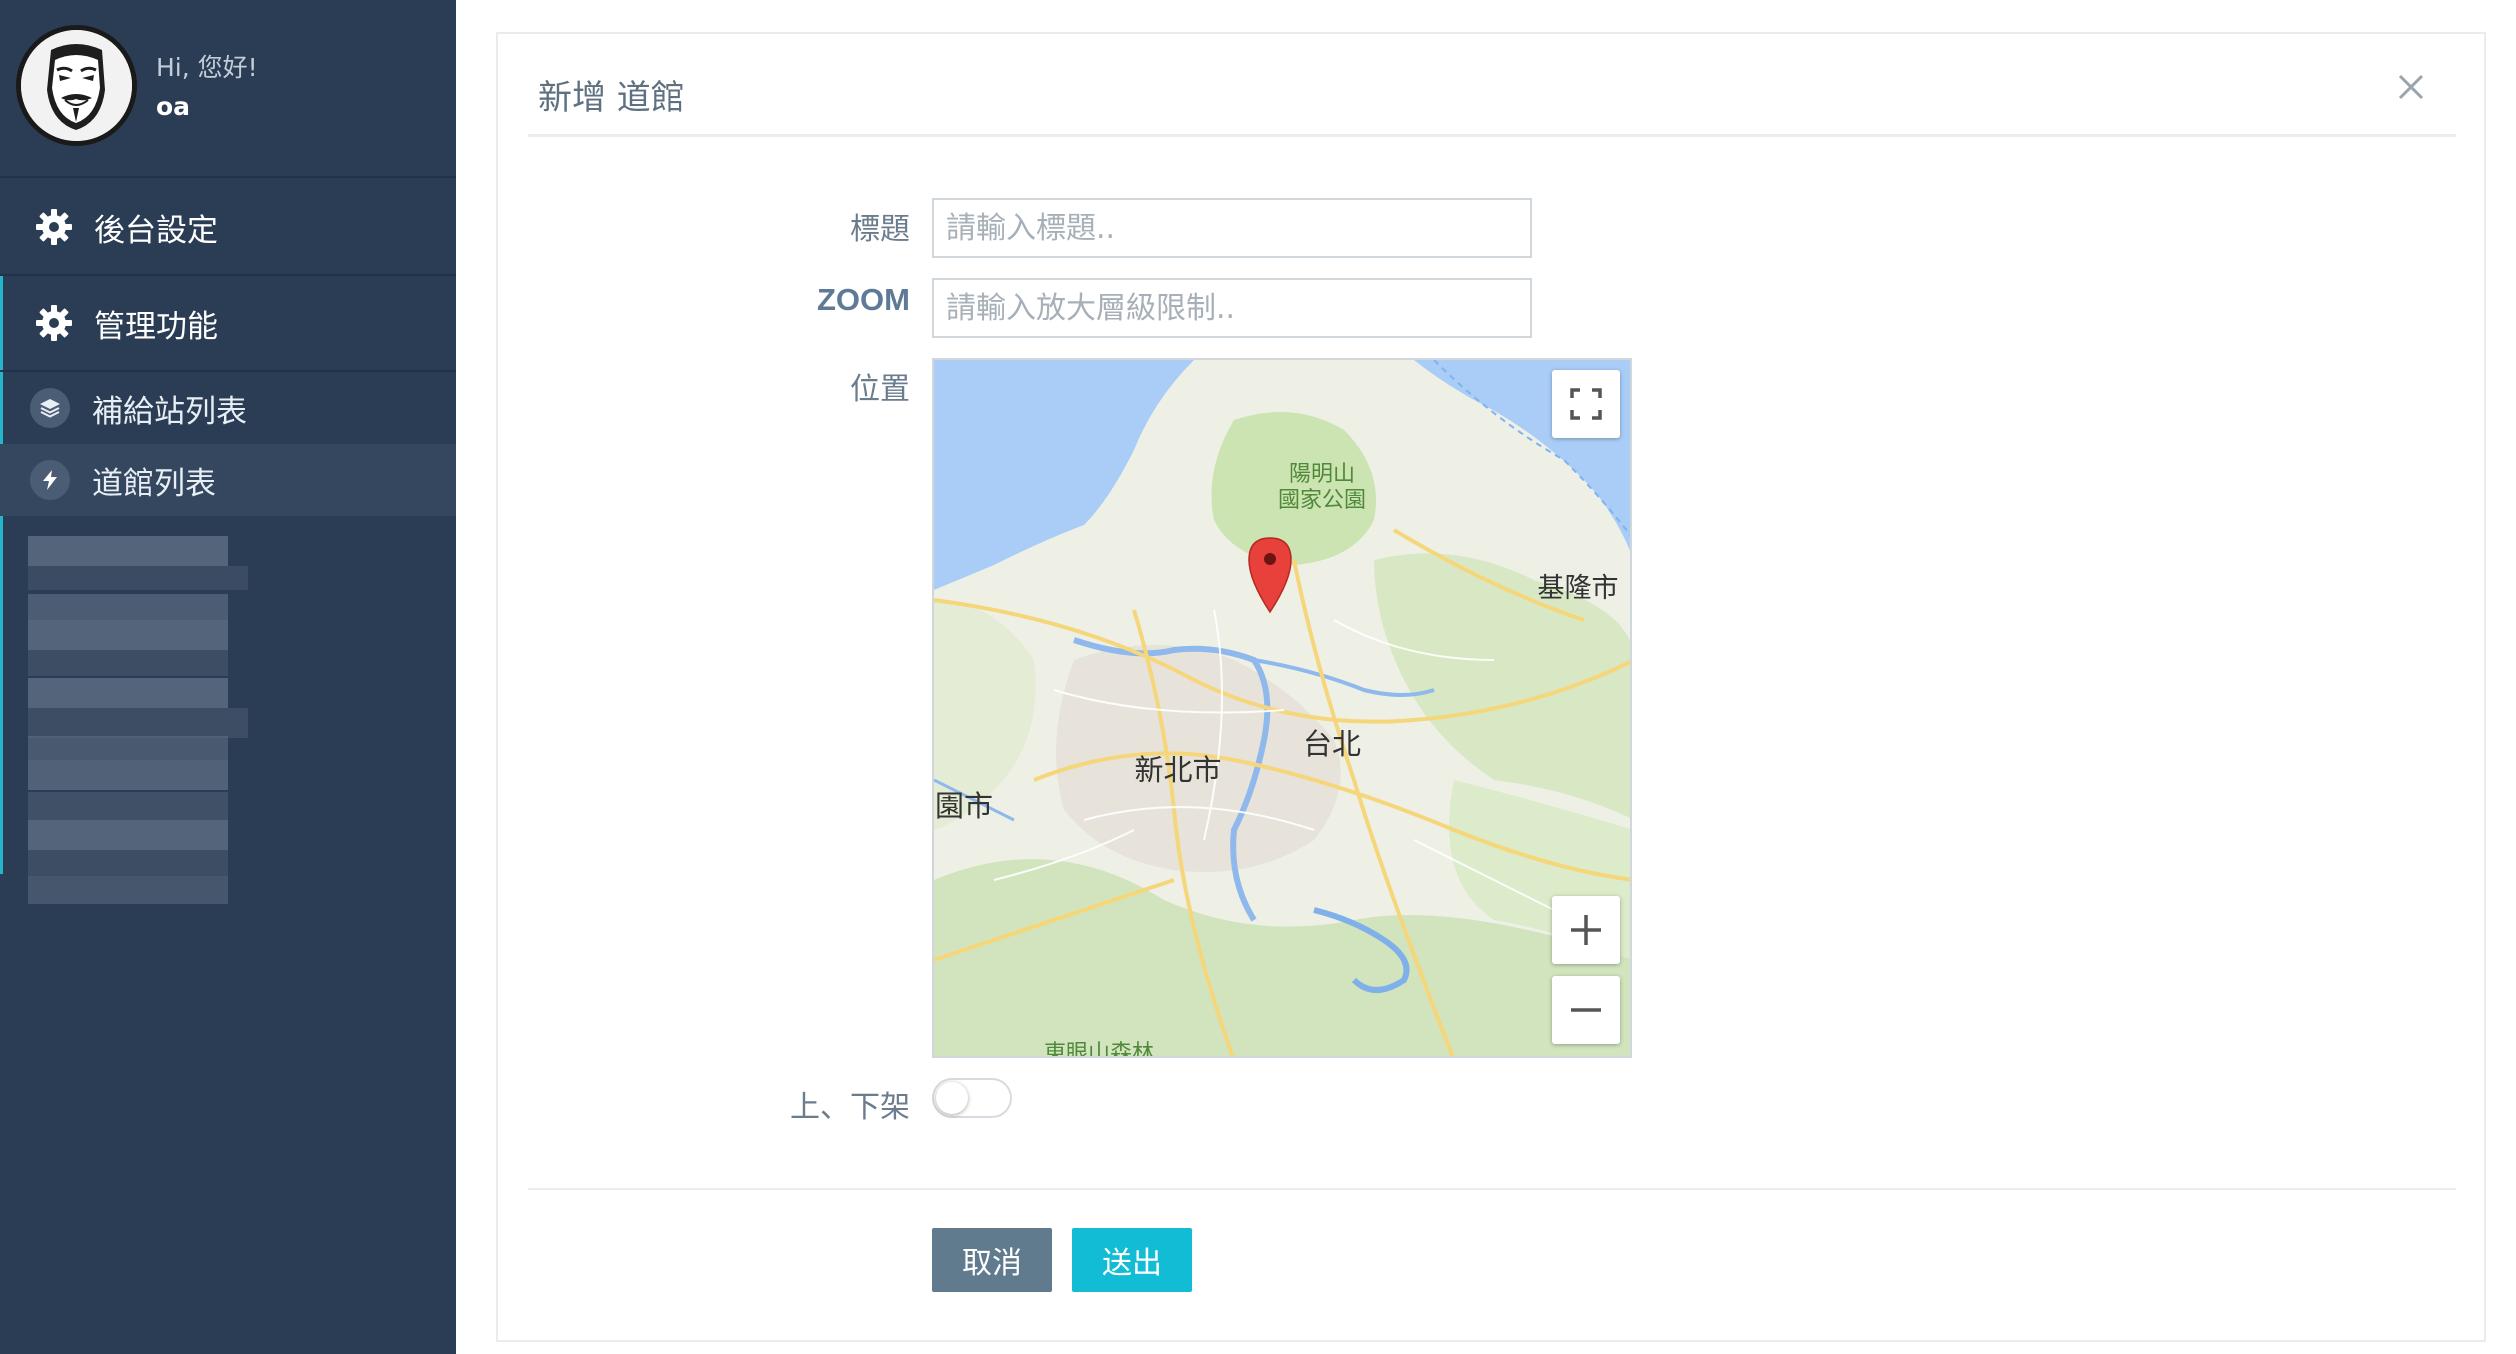 The image size is (2516, 1354). What do you see at coordinates (880, 389) in the screenshot?
I see `position-label: 位置` at bounding box center [880, 389].